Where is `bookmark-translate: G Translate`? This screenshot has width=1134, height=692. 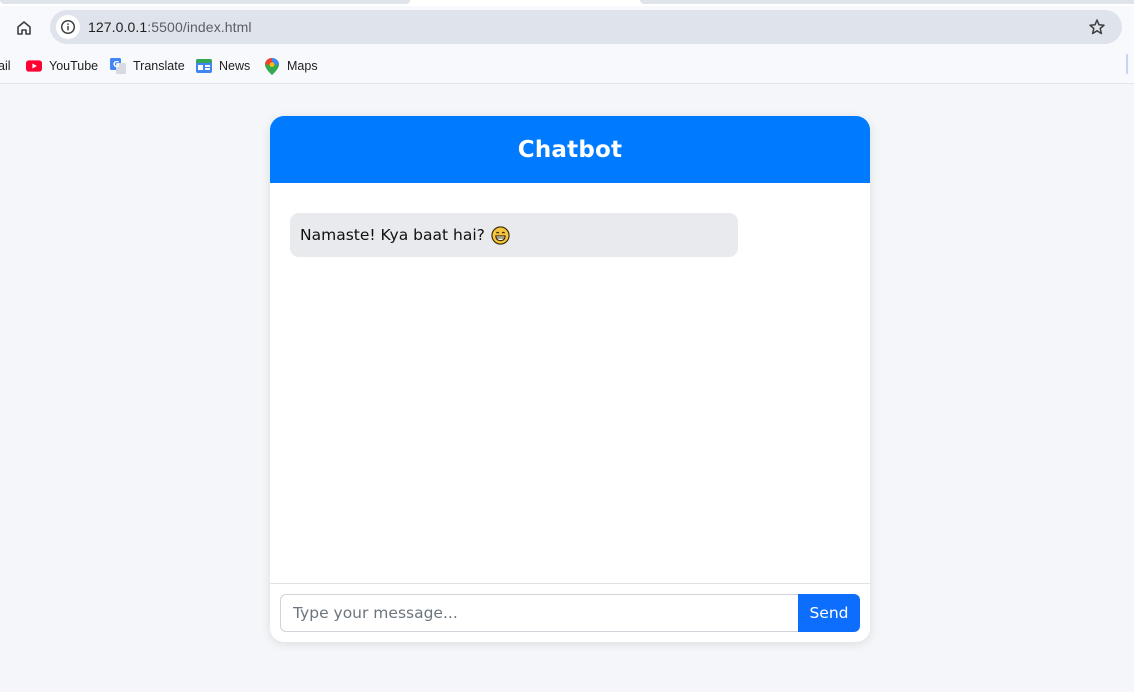
bookmark-translate: G Translate is located at coordinates (147, 66).